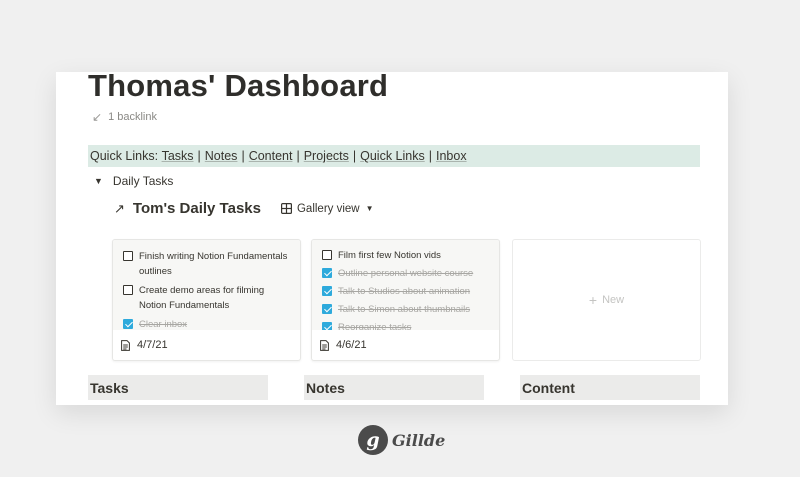 The height and width of the screenshot is (477, 800). What do you see at coordinates (143, 181) in the screenshot?
I see `toggle-label: Daily Tasks` at bounding box center [143, 181].